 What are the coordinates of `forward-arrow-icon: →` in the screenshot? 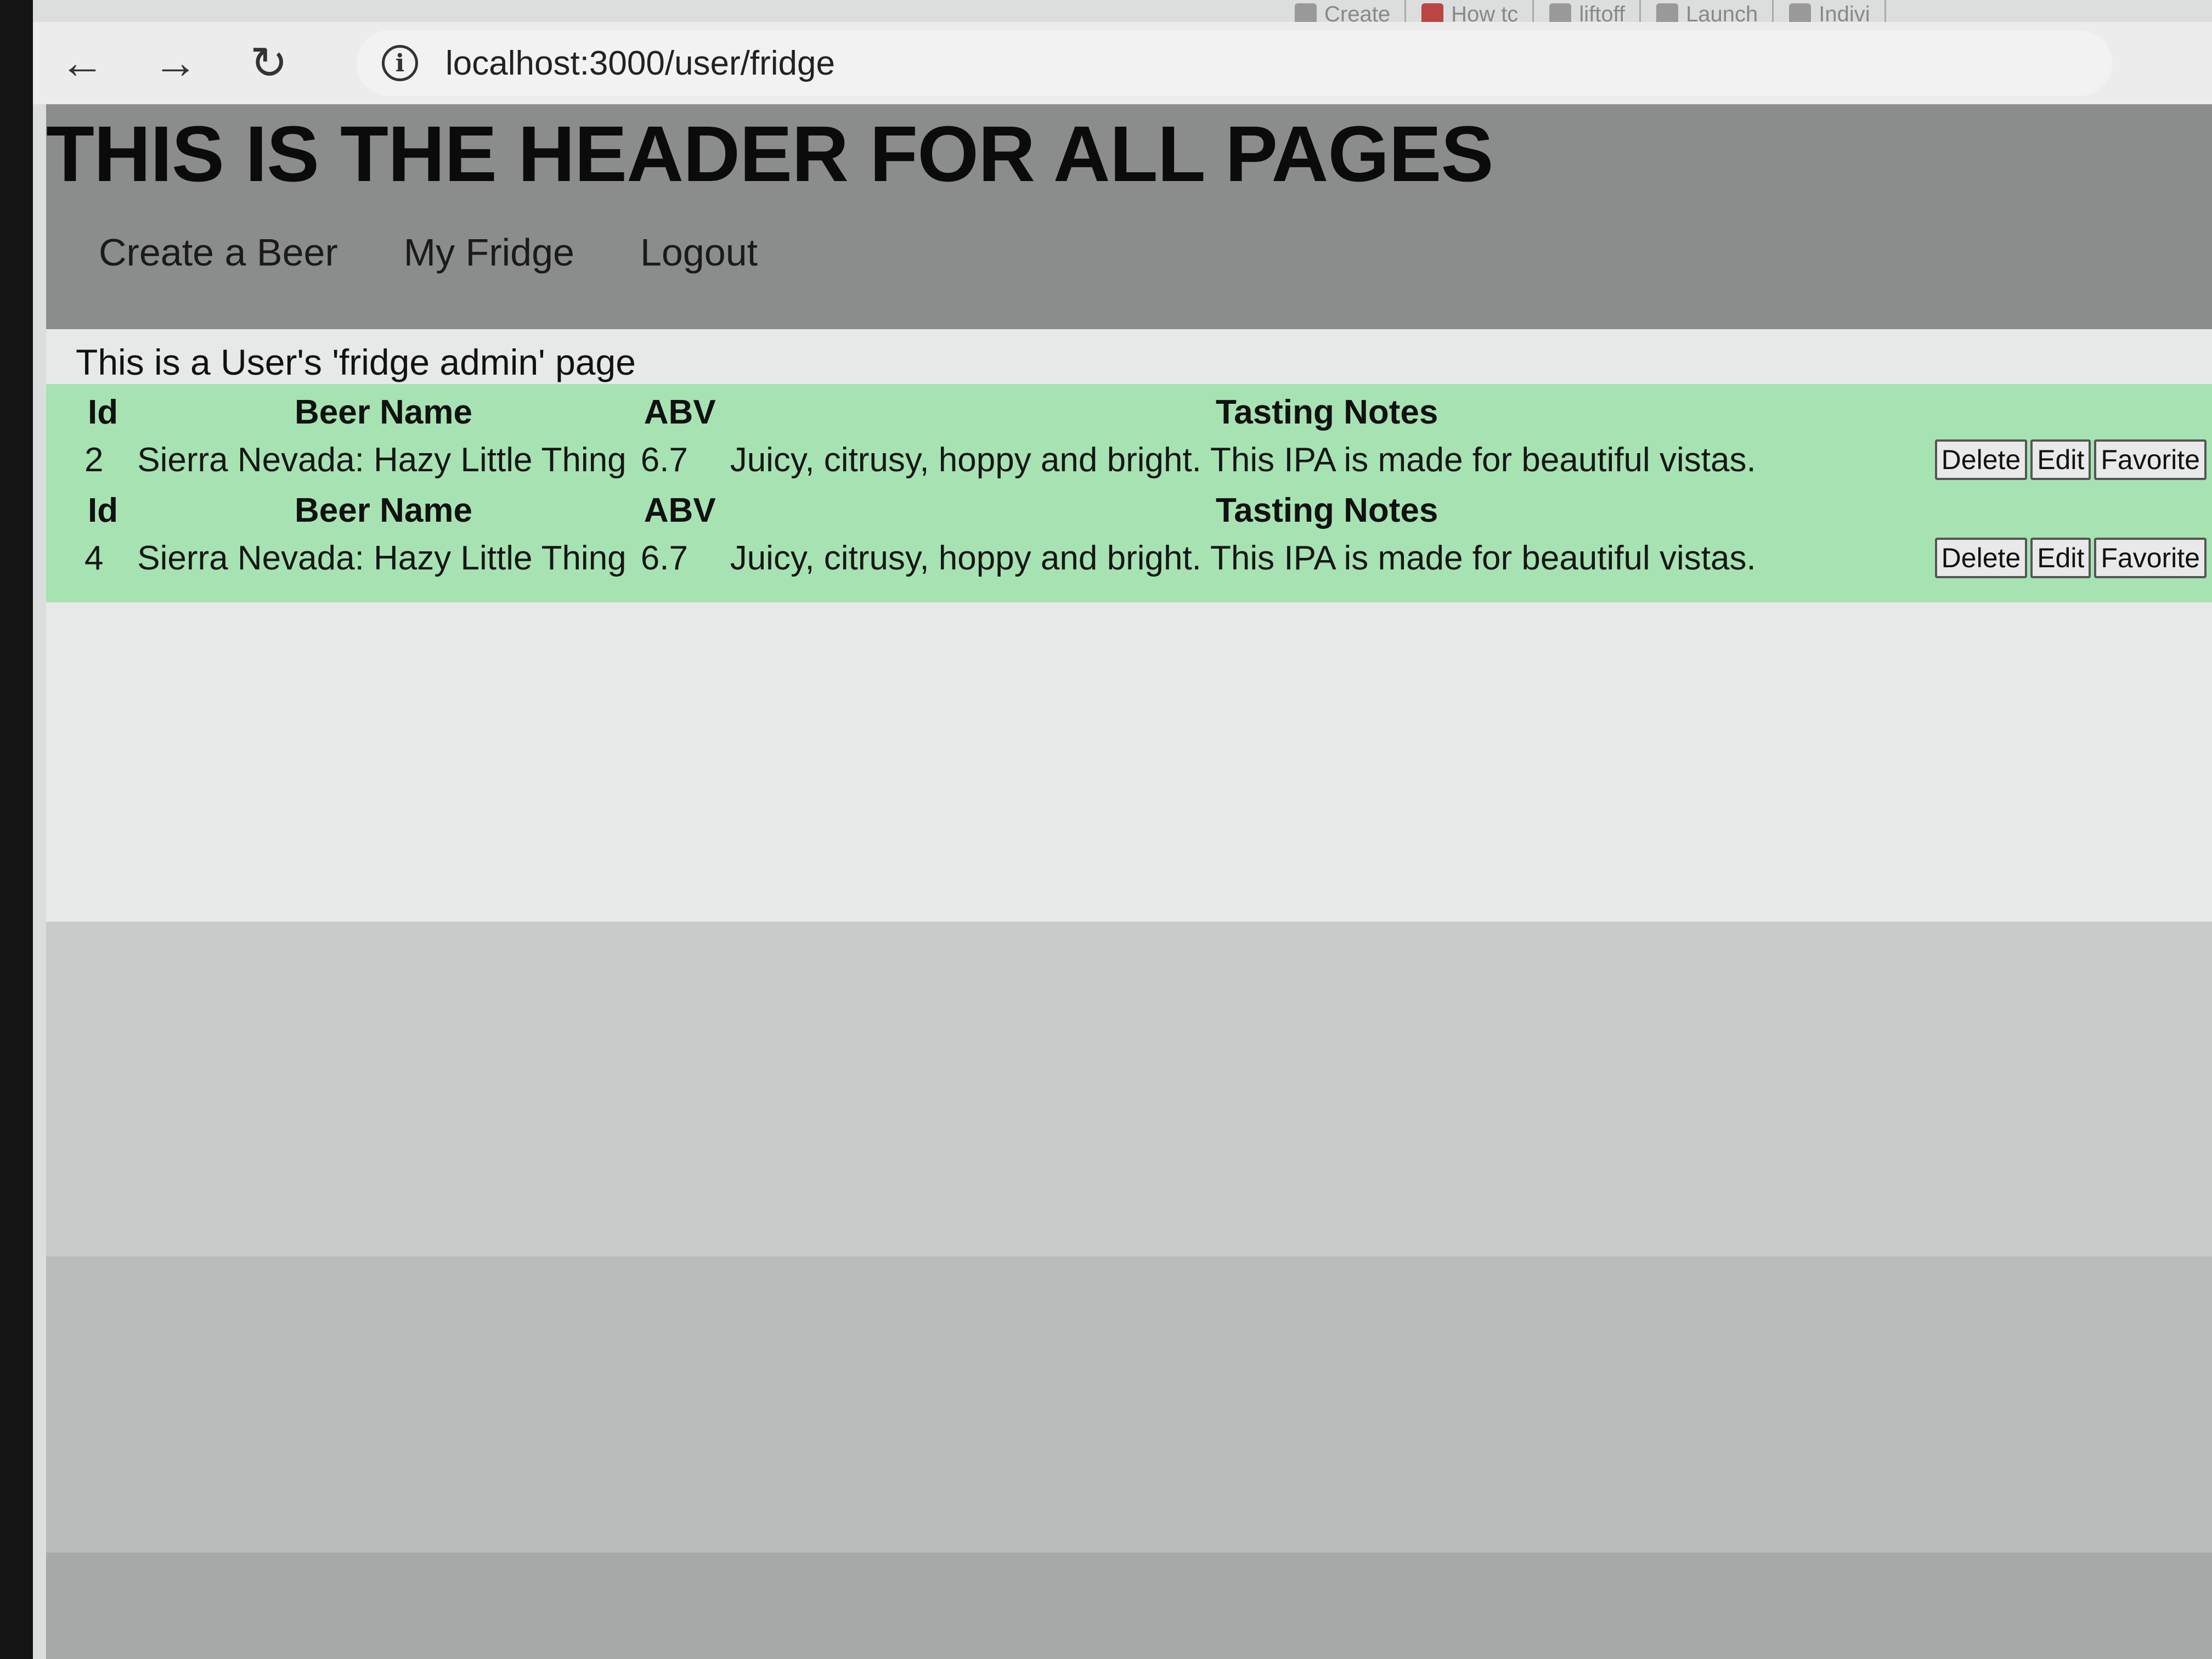 It's located at (176, 63).